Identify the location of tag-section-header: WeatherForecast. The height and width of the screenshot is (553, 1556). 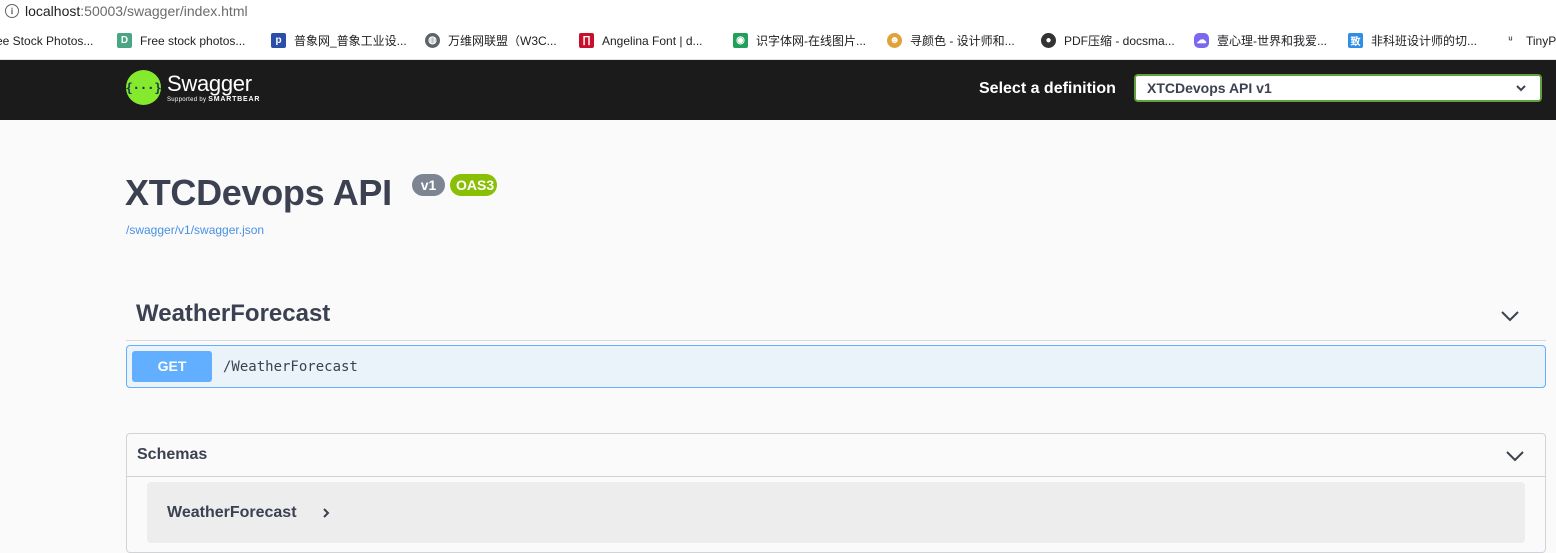
(836, 318).